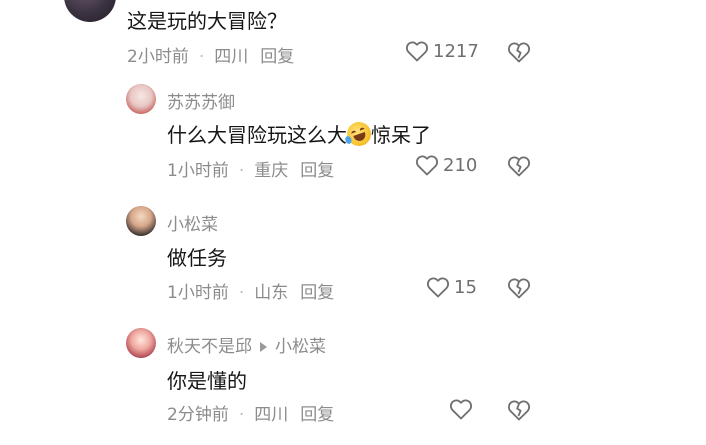 Image resolution: width=706 pixels, height=445 pixels. Describe the element at coordinates (231, 57) in the screenshot. I see `comment-location: 四川` at that location.